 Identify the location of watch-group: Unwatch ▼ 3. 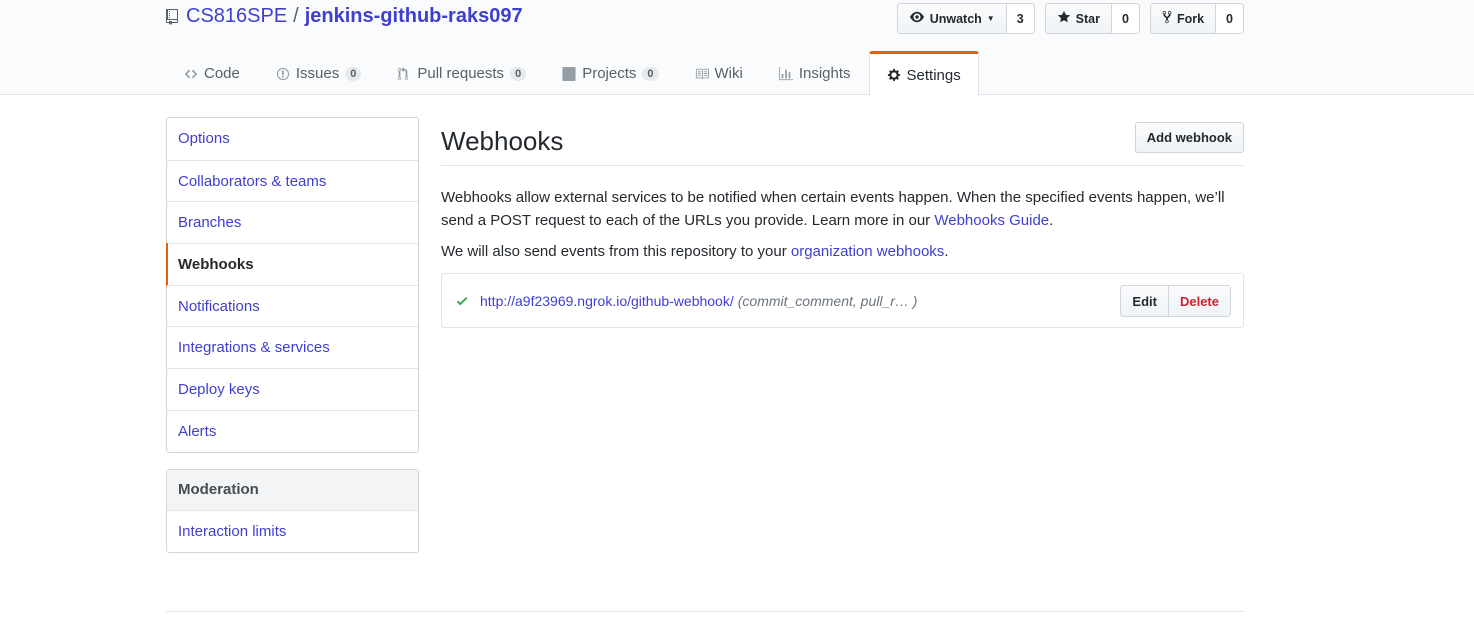
(965, 18).